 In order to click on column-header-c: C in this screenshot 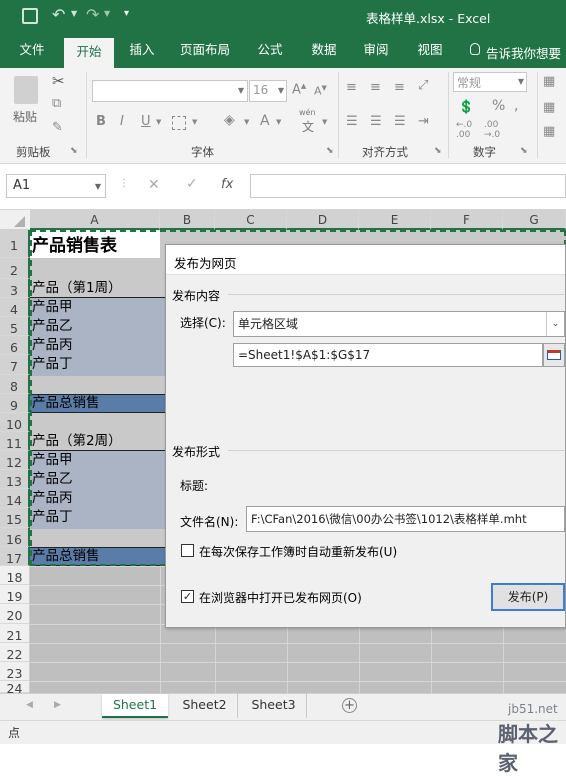, I will do `click(251, 220)`.